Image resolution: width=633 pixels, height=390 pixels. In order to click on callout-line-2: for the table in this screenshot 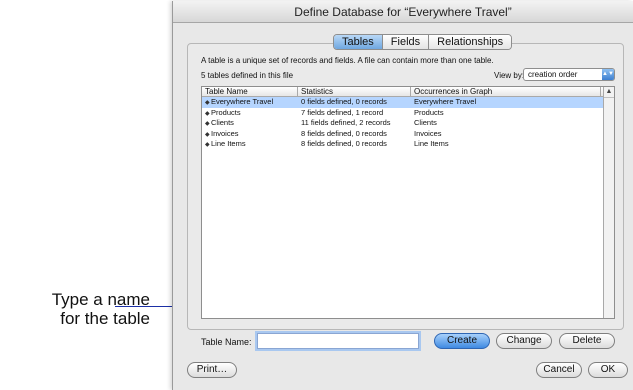, I will do `click(105, 318)`.